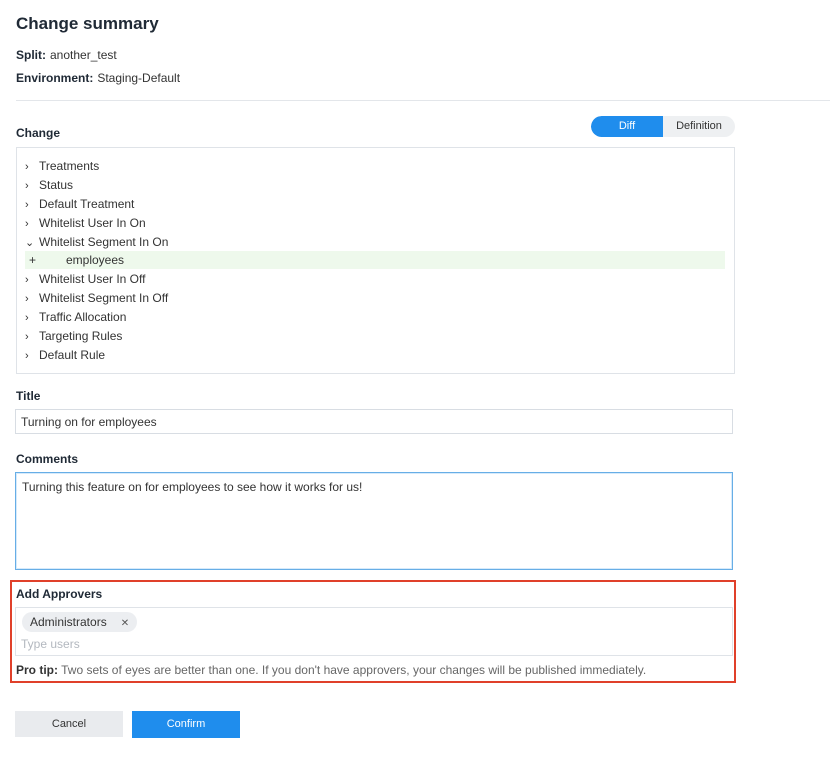  Describe the element at coordinates (81, 336) in the screenshot. I see `tree-item-label: Targeting Rules` at that location.